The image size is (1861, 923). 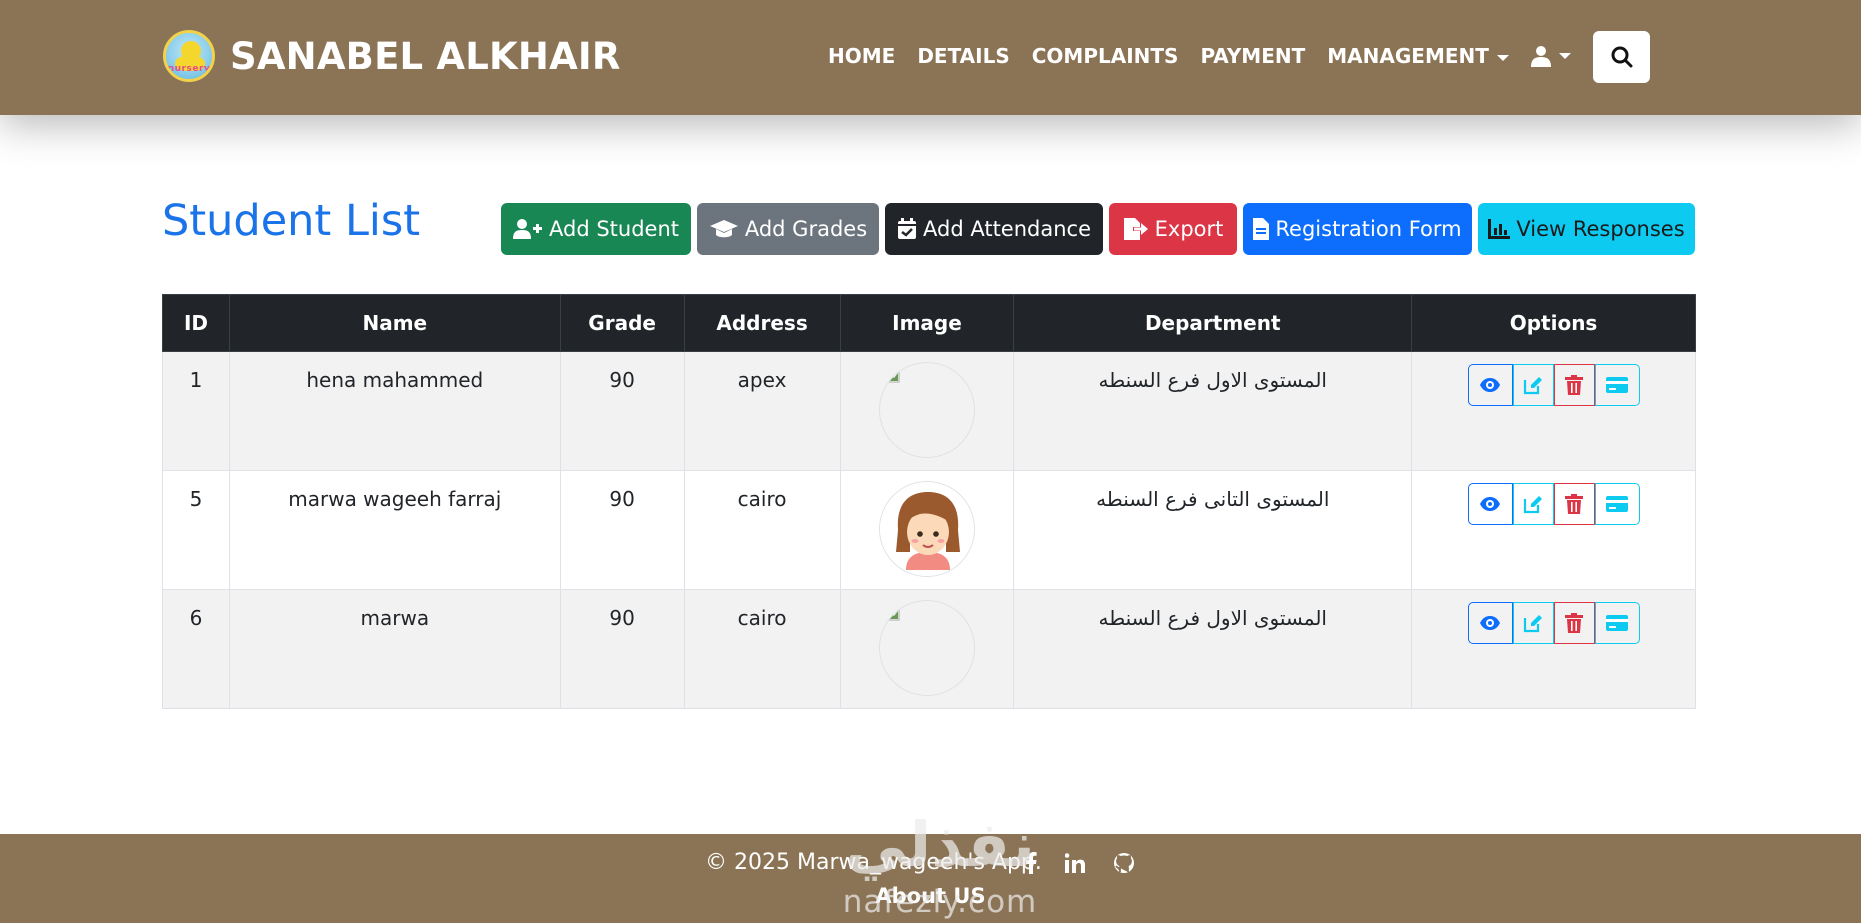 I want to click on header-department: Department, so click(x=1213, y=323).